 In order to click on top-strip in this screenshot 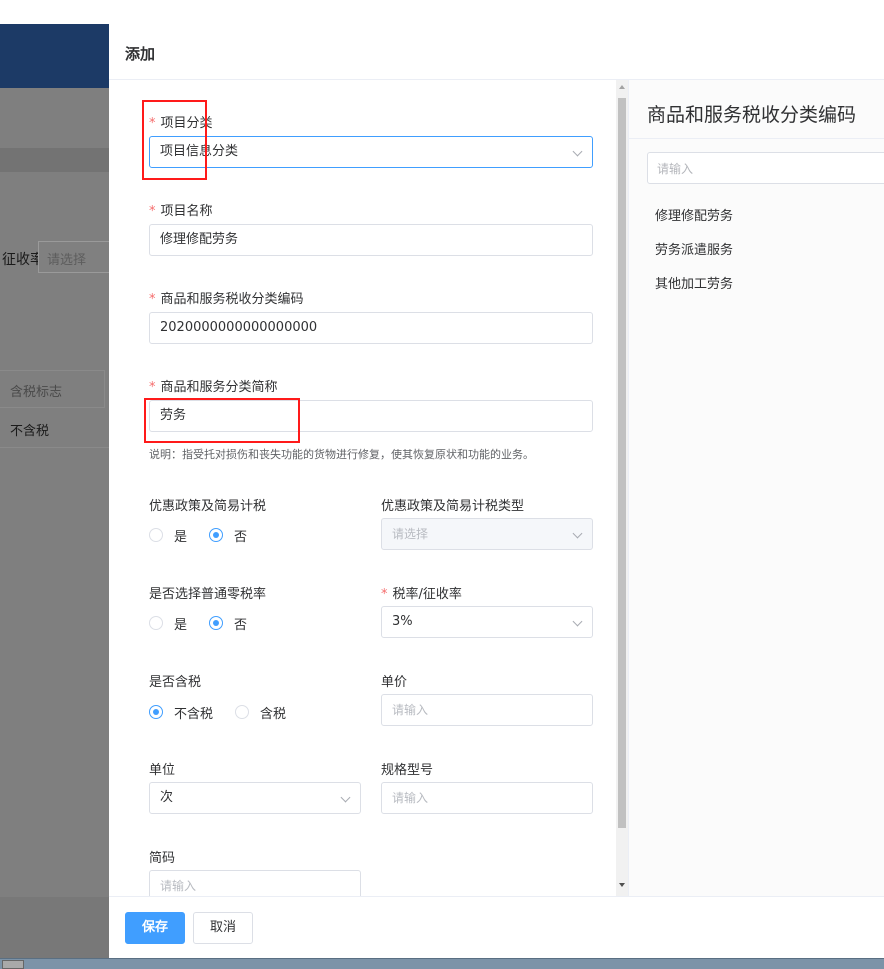, I will do `click(442, 12)`.